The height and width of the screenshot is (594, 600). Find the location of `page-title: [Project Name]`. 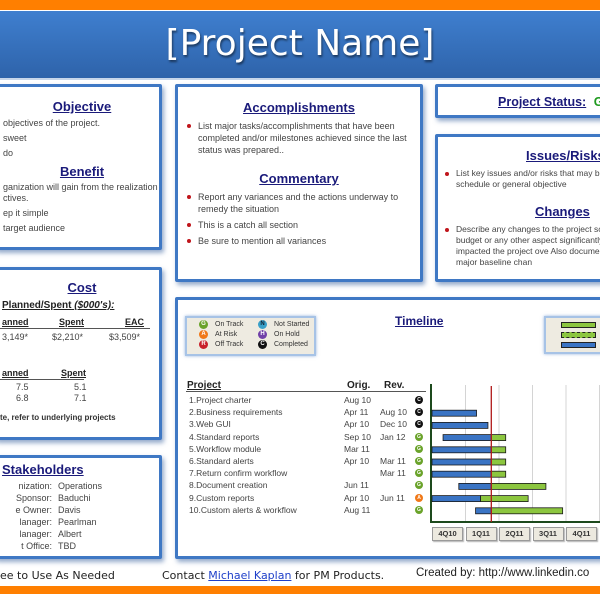

page-title: [Project Name] is located at coordinates (300, 45).